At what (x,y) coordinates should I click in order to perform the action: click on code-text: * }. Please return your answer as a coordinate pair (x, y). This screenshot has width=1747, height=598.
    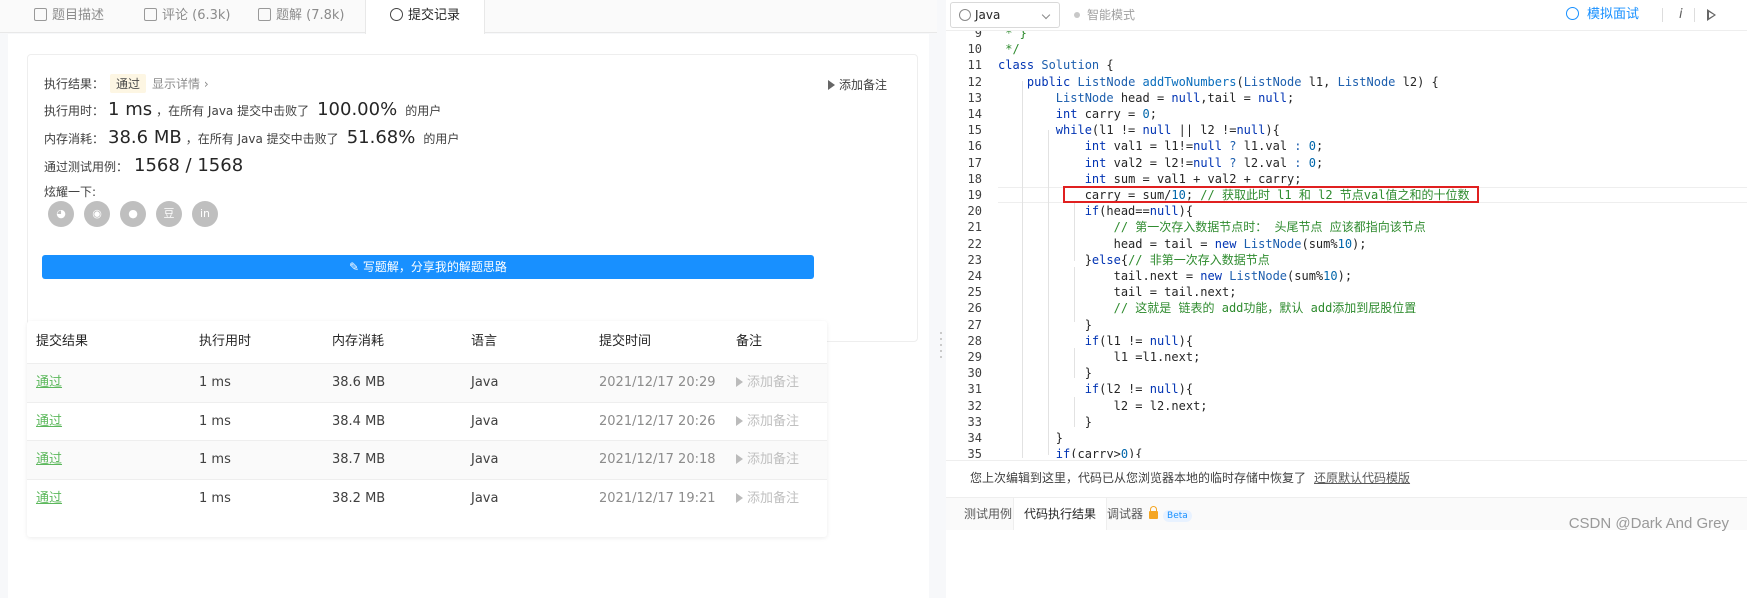
    Looking at the image, I should click on (1012, 35).